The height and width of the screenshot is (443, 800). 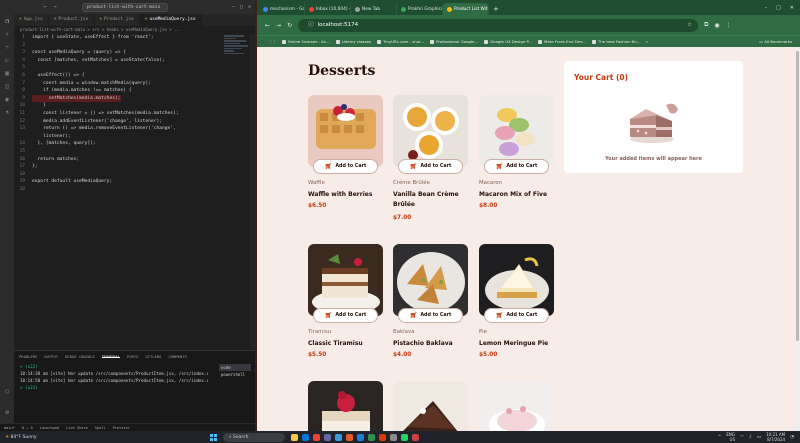 What do you see at coordinates (7, 100) in the screenshot?
I see `gitlens-icon: ◉` at bounding box center [7, 100].